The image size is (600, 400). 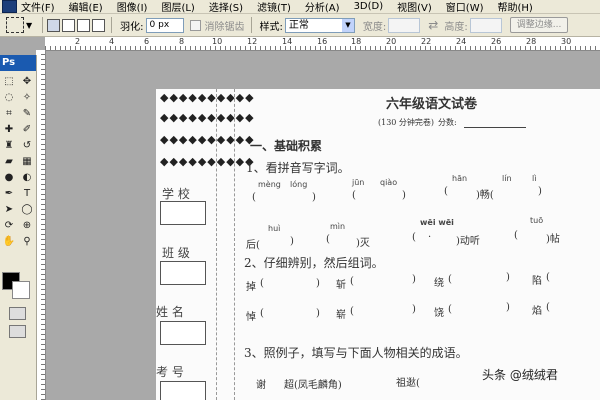 I want to click on row2-text: 后(, so click(x=253, y=245).